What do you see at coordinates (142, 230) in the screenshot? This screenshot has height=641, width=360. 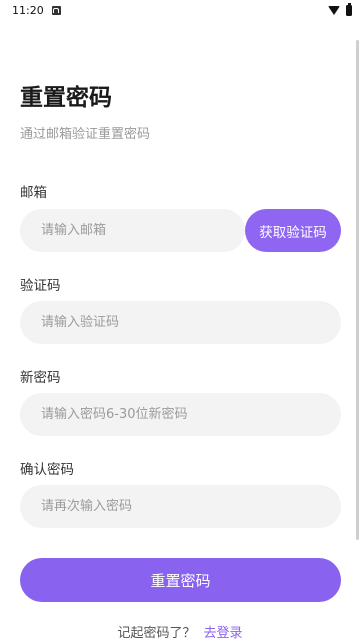 I see `email-input` at bounding box center [142, 230].